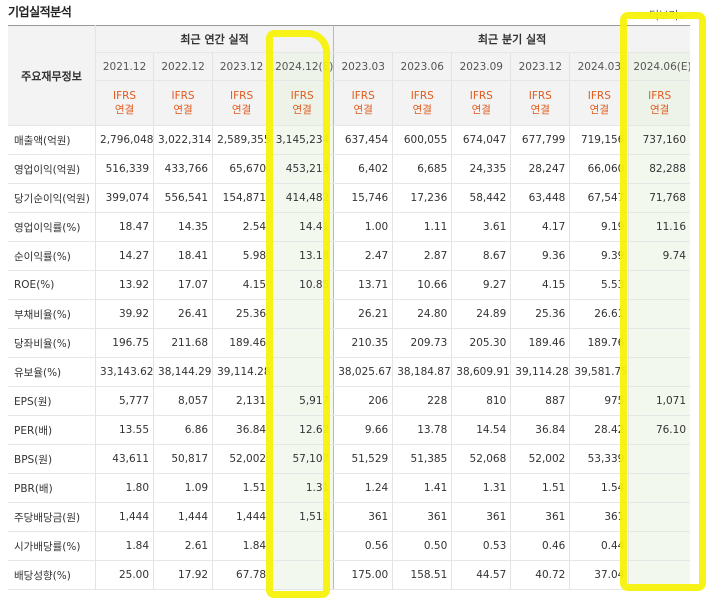 The width and height of the screenshot is (707, 598). Describe the element at coordinates (241, 372) in the screenshot. I see `table-cell: 39,114.28` at that location.